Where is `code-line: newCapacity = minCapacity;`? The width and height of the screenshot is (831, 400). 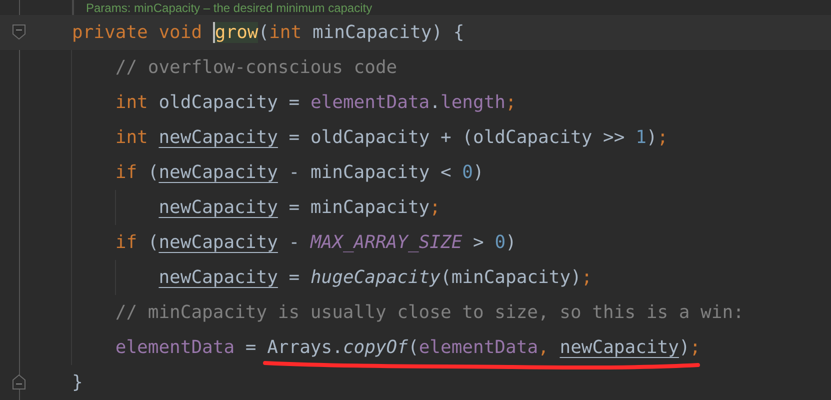 code-line: newCapacity = minCapacity; is located at coordinates (299, 208).